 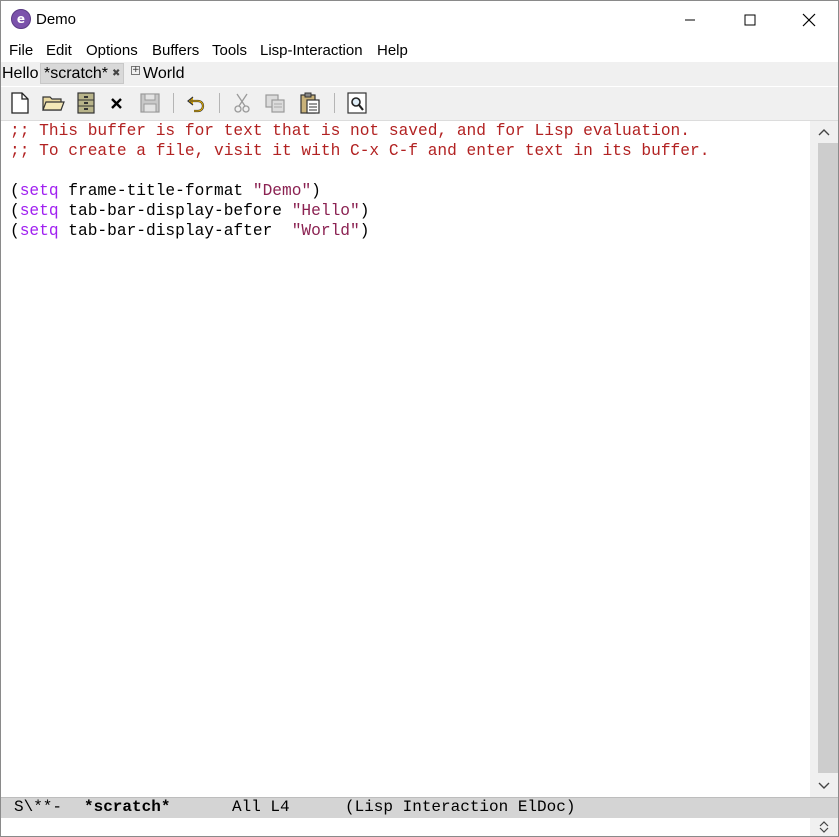 I want to click on tool-bar, so click(x=419, y=104).